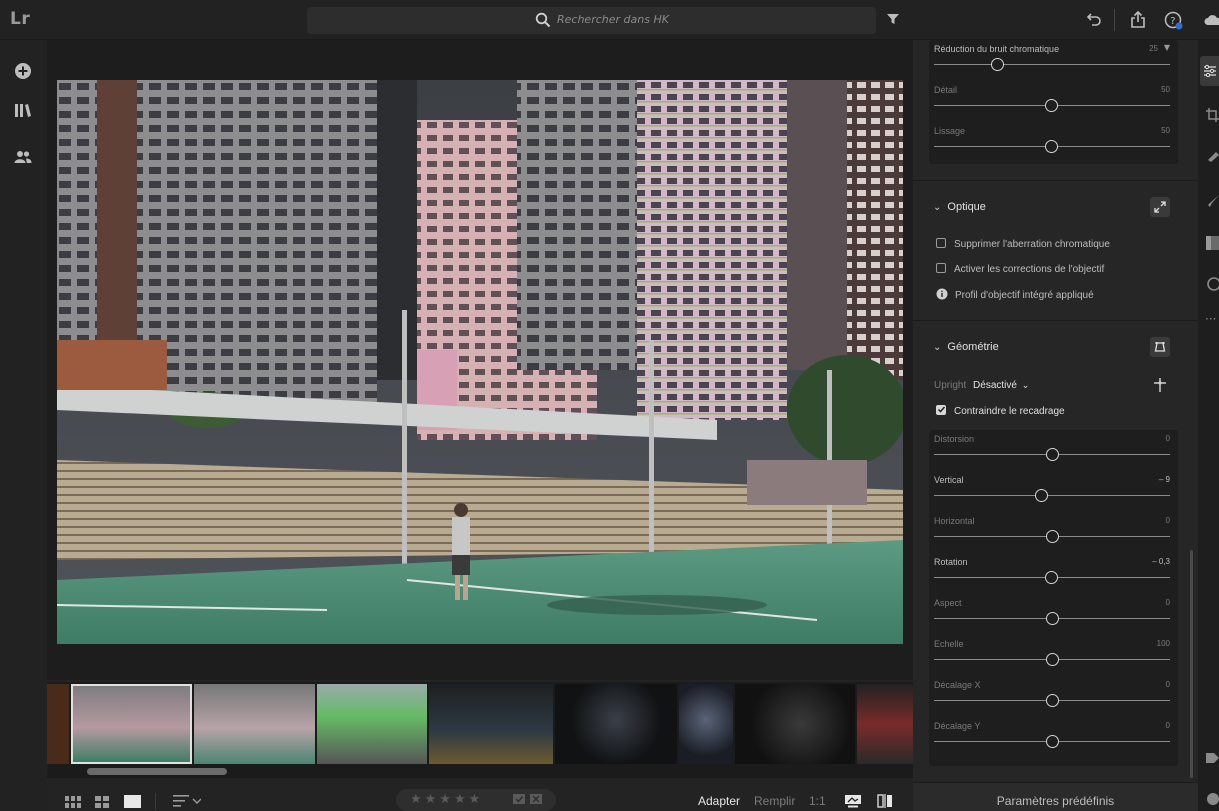  What do you see at coordinates (719, 801) in the screenshot?
I see `fit-option-adapter: Adapter` at bounding box center [719, 801].